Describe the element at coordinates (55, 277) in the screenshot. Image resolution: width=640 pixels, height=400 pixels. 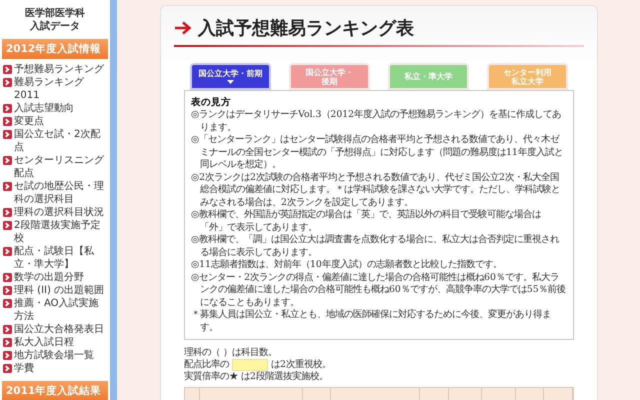
I see `sidebar-link: 数学の出題分野` at that location.